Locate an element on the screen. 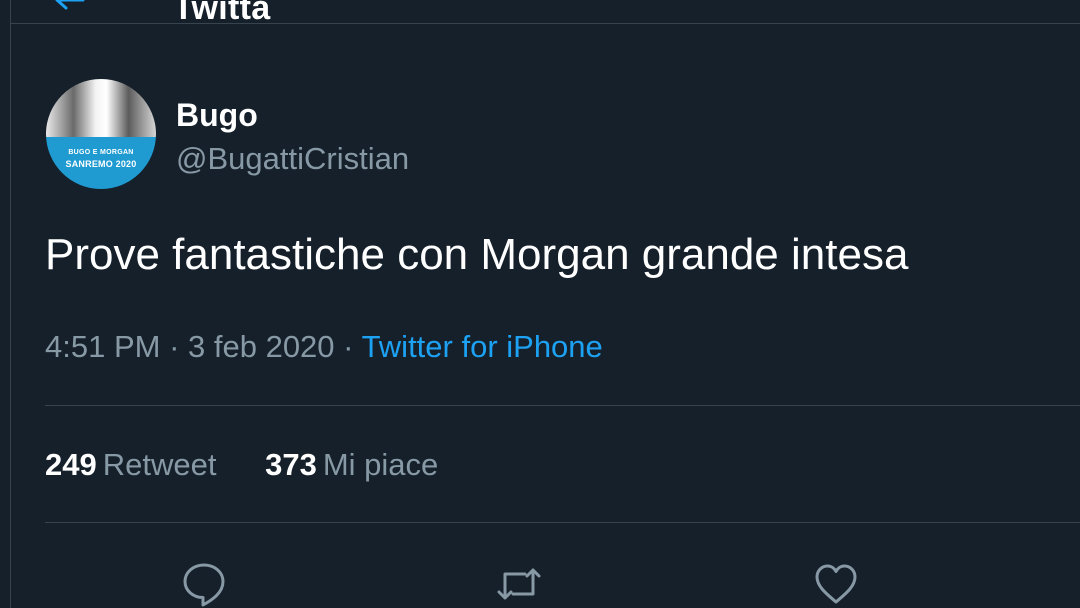 This screenshot has height=608, width=1080. author-handle: @BugattiCristian is located at coordinates (292, 159).